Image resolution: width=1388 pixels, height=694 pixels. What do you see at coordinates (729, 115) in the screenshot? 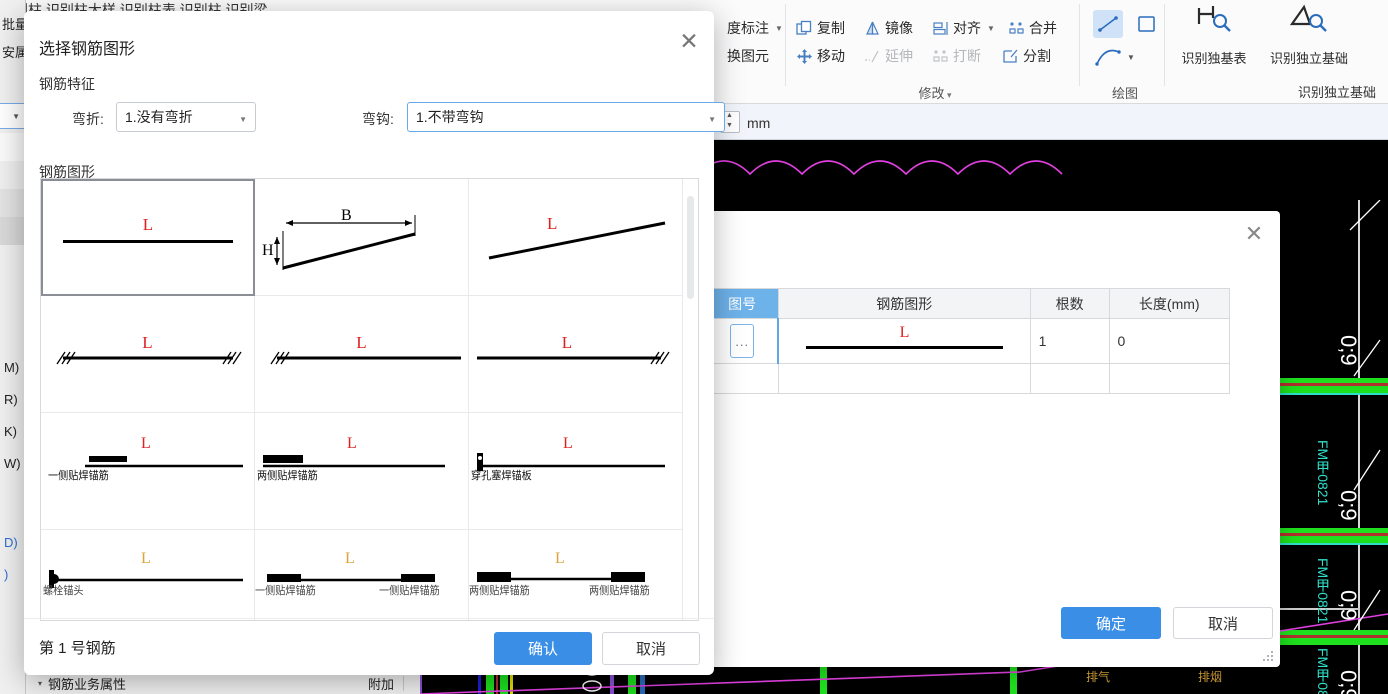
I see `chevron-up-icon: ▲` at bounding box center [729, 115].